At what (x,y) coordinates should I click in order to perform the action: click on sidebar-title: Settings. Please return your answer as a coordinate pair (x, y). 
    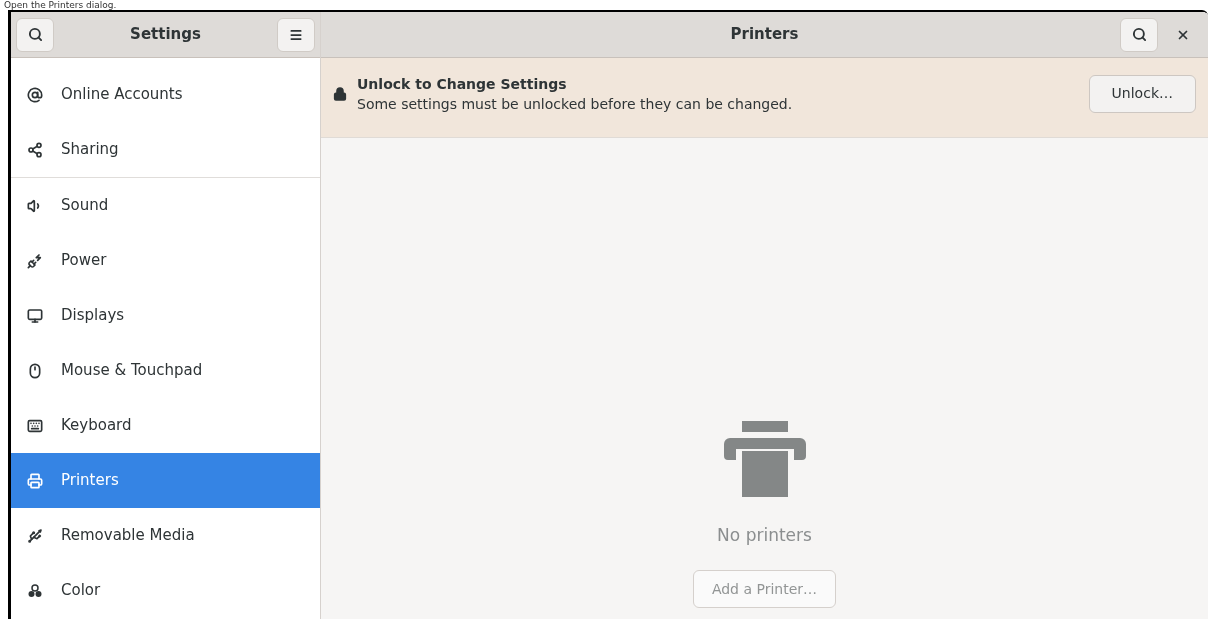
    Looking at the image, I should click on (165, 35).